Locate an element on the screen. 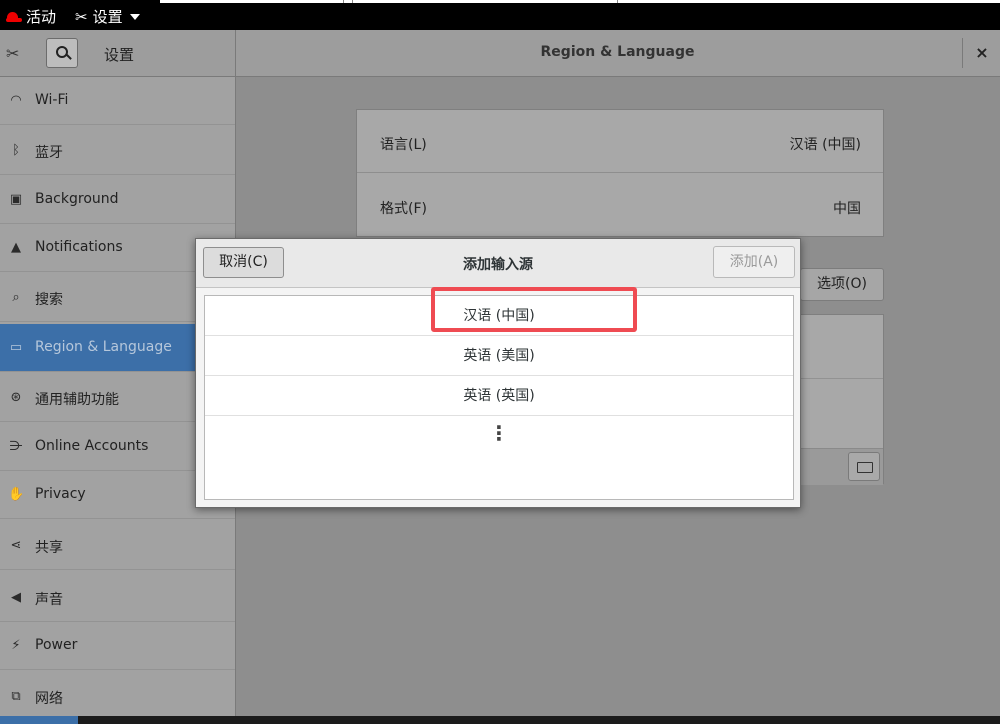 Image resolution: width=1000 pixels, height=724 pixels. header-bar: ✂ 设置 Region & Language × is located at coordinates (500, 53).